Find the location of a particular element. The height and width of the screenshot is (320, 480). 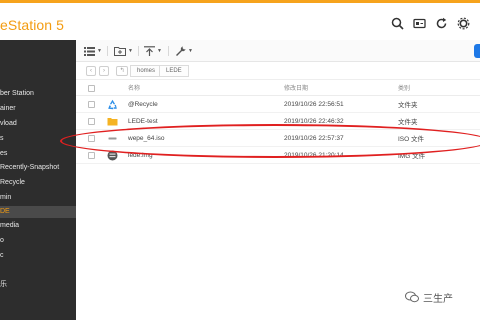

sidebar-item-download: vload is located at coordinates (38, 124).